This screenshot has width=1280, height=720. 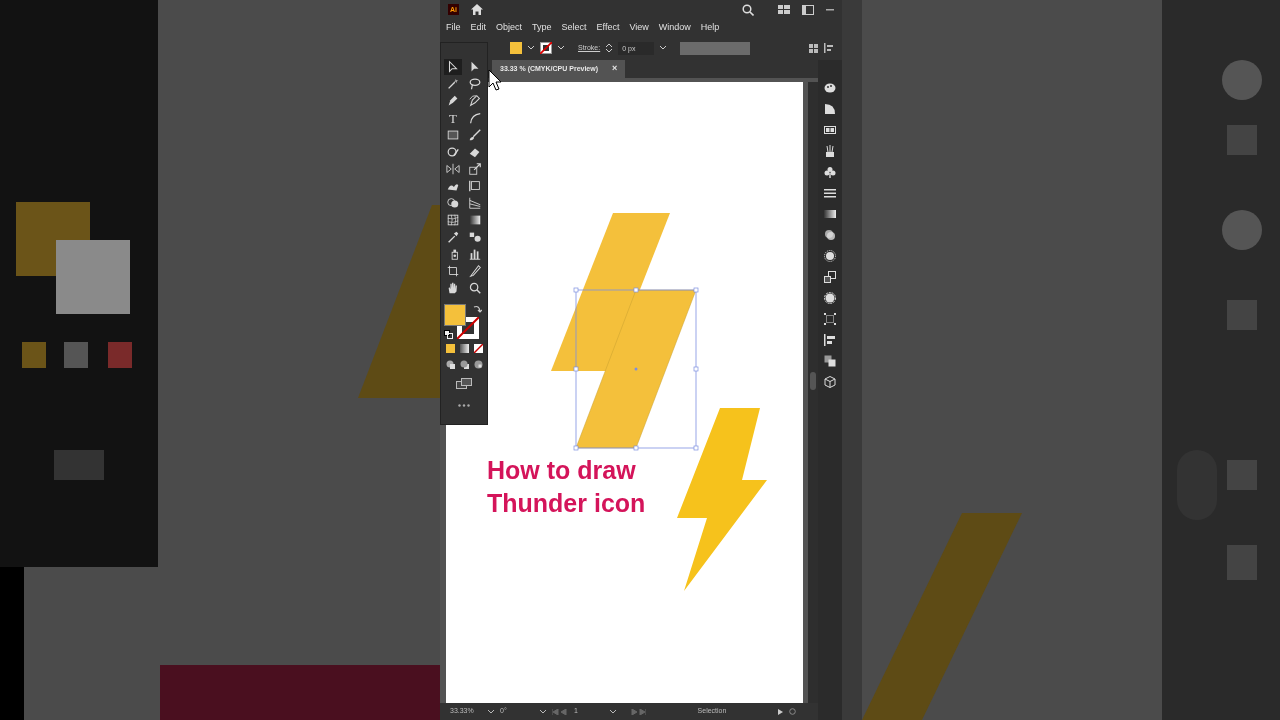 I want to click on minimize-icon, so click(x=830, y=9).